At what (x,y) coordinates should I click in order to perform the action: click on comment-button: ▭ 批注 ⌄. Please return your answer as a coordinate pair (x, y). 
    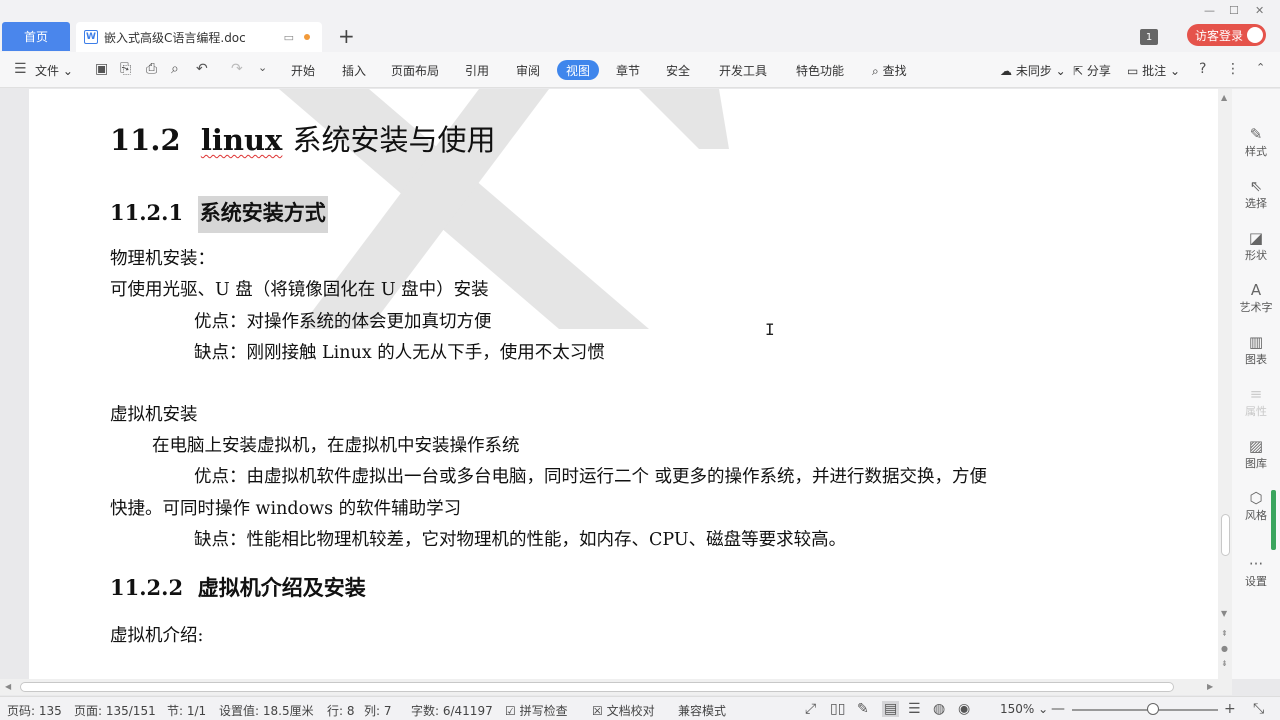
    Looking at the image, I should click on (1153, 70).